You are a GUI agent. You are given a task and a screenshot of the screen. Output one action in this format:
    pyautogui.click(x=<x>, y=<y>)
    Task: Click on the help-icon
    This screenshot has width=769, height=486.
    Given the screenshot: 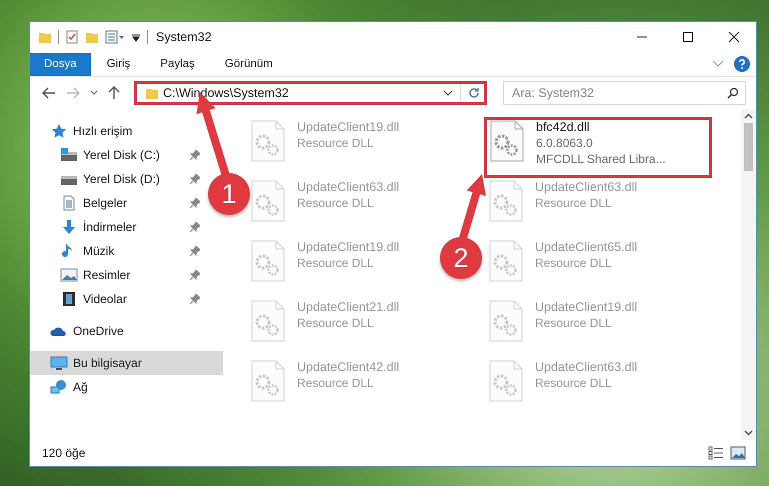 What is the action you would take?
    pyautogui.click(x=742, y=64)
    